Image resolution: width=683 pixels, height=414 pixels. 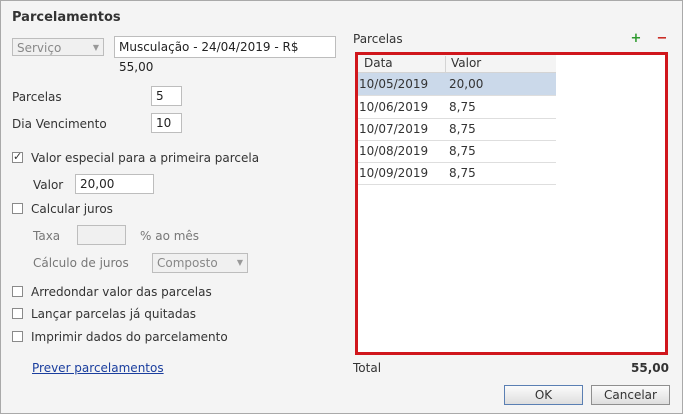 I want to click on valor-especial-label: Valor especial para a primeira parcela, so click(x=145, y=158).